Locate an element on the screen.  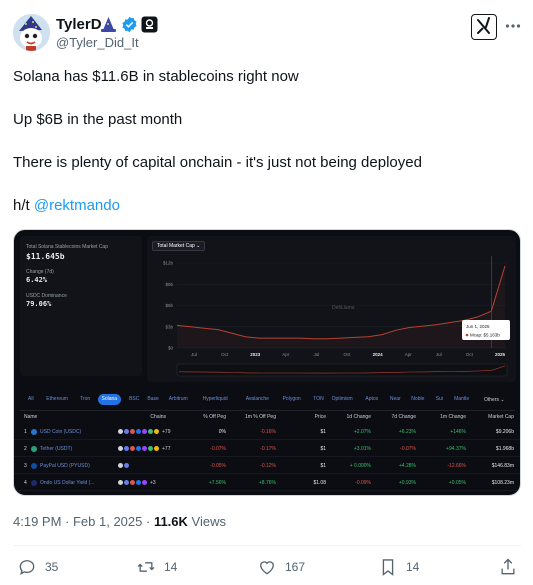
coin-name-link: PayPal USD (PYUSD) is located at coordinates (65, 466).